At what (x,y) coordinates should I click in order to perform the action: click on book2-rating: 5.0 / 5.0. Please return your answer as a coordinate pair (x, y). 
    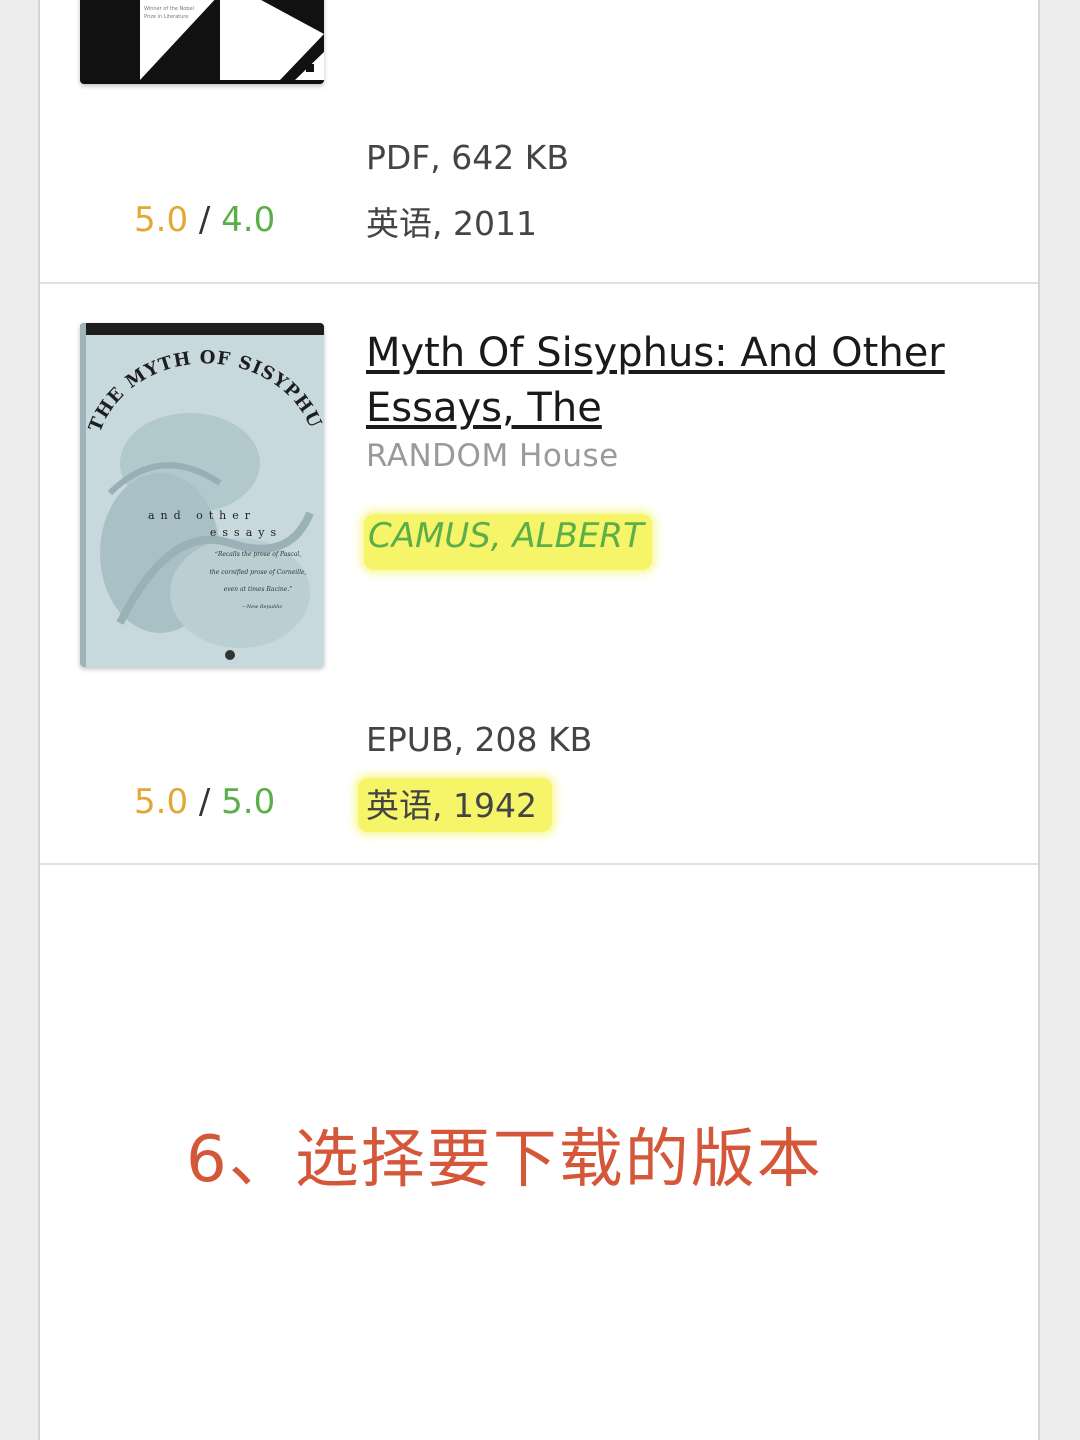
    Looking at the image, I should click on (204, 802).